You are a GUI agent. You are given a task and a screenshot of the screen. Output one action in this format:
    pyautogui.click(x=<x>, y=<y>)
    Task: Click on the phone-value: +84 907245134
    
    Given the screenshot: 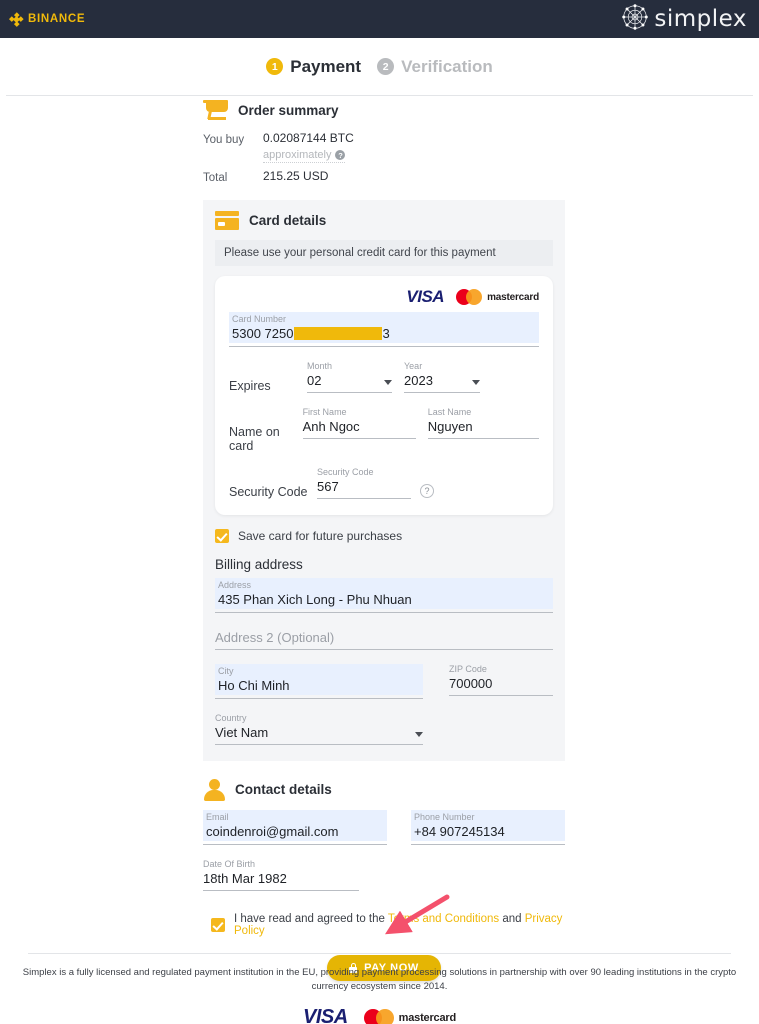 What is the action you would take?
    pyautogui.click(x=459, y=831)
    